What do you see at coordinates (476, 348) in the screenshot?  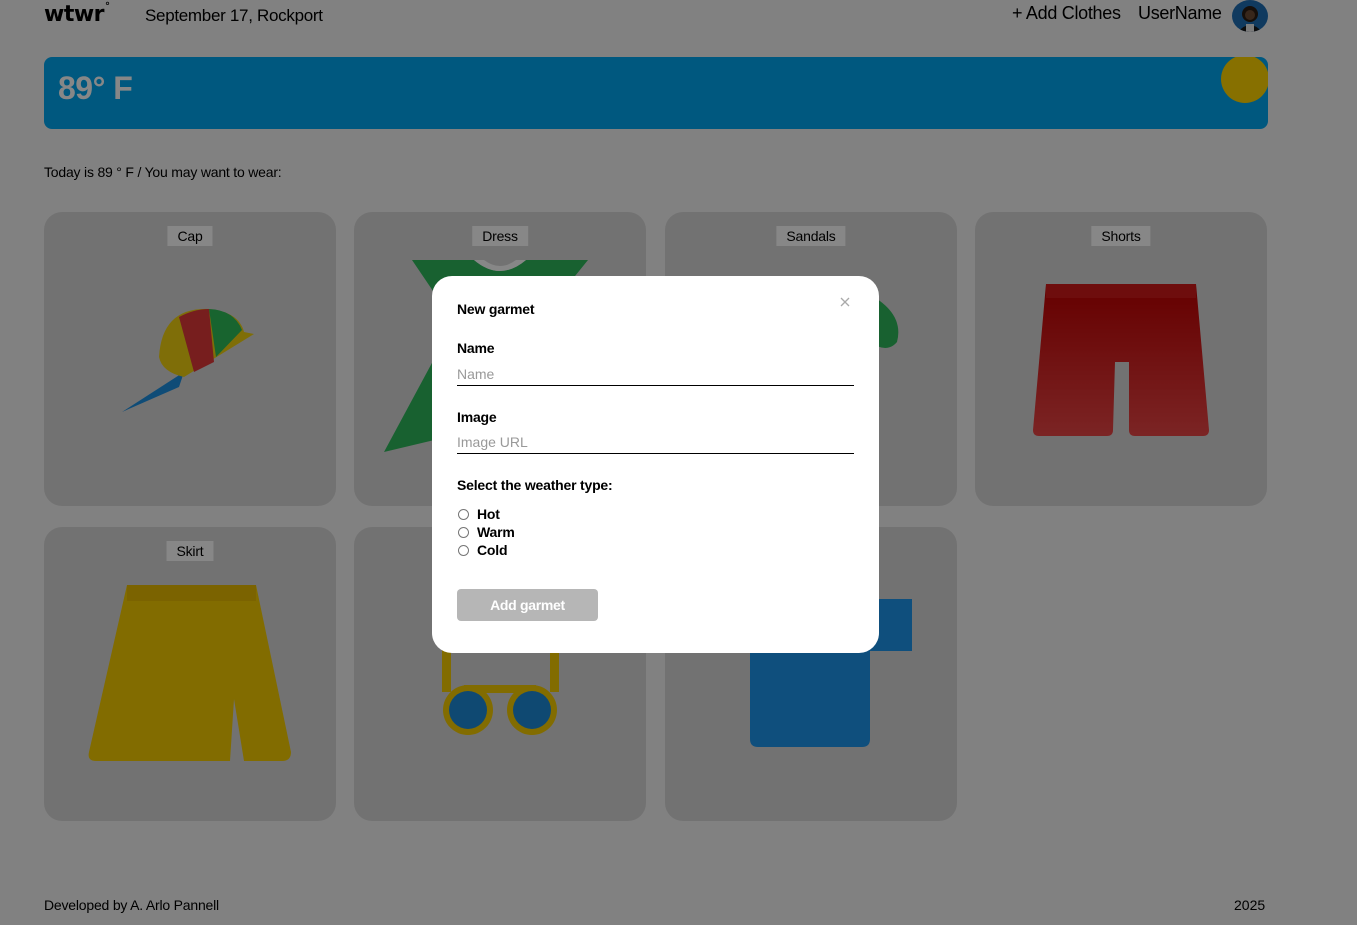 I see `name-label: Name` at bounding box center [476, 348].